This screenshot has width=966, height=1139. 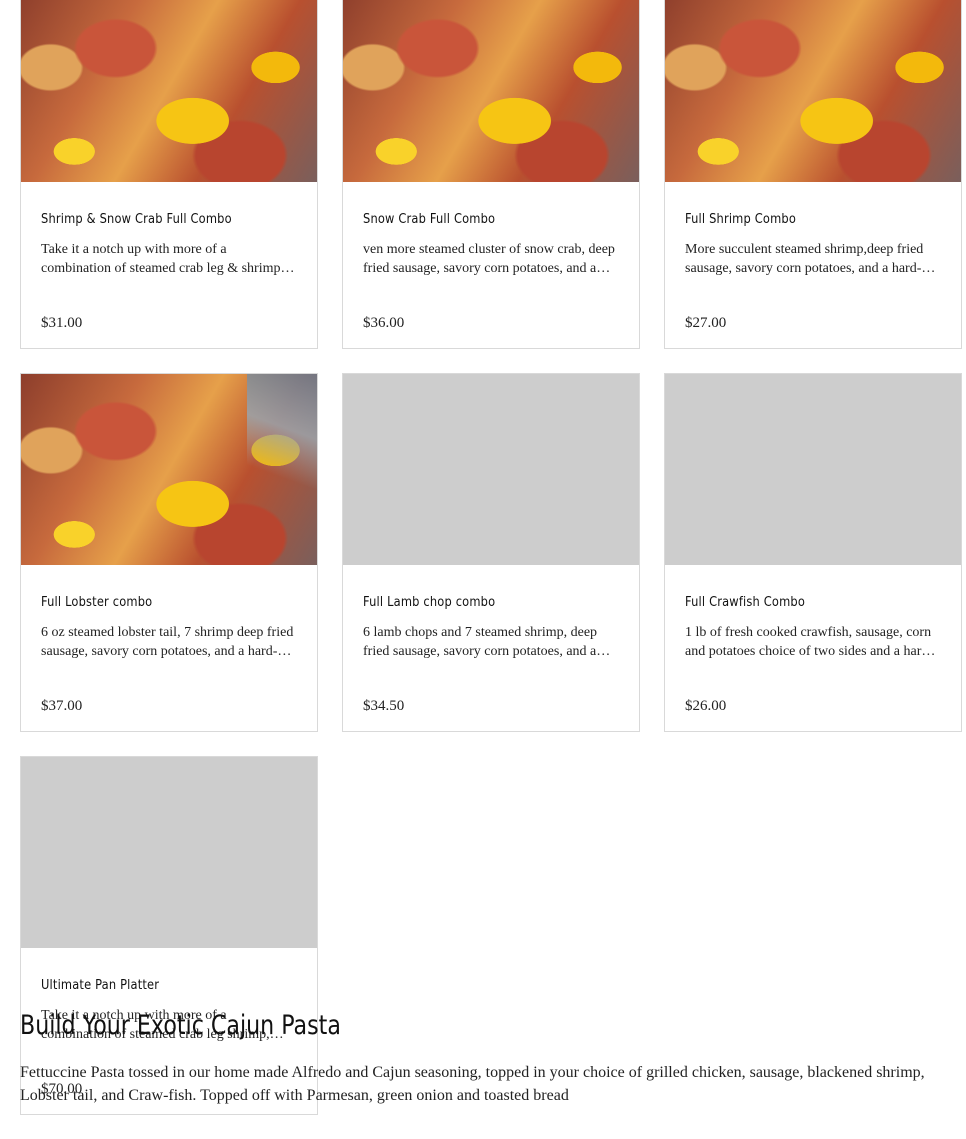 What do you see at coordinates (97, 602) in the screenshot?
I see `menu-item-title: Full Lobster combo` at bounding box center [97, 602].